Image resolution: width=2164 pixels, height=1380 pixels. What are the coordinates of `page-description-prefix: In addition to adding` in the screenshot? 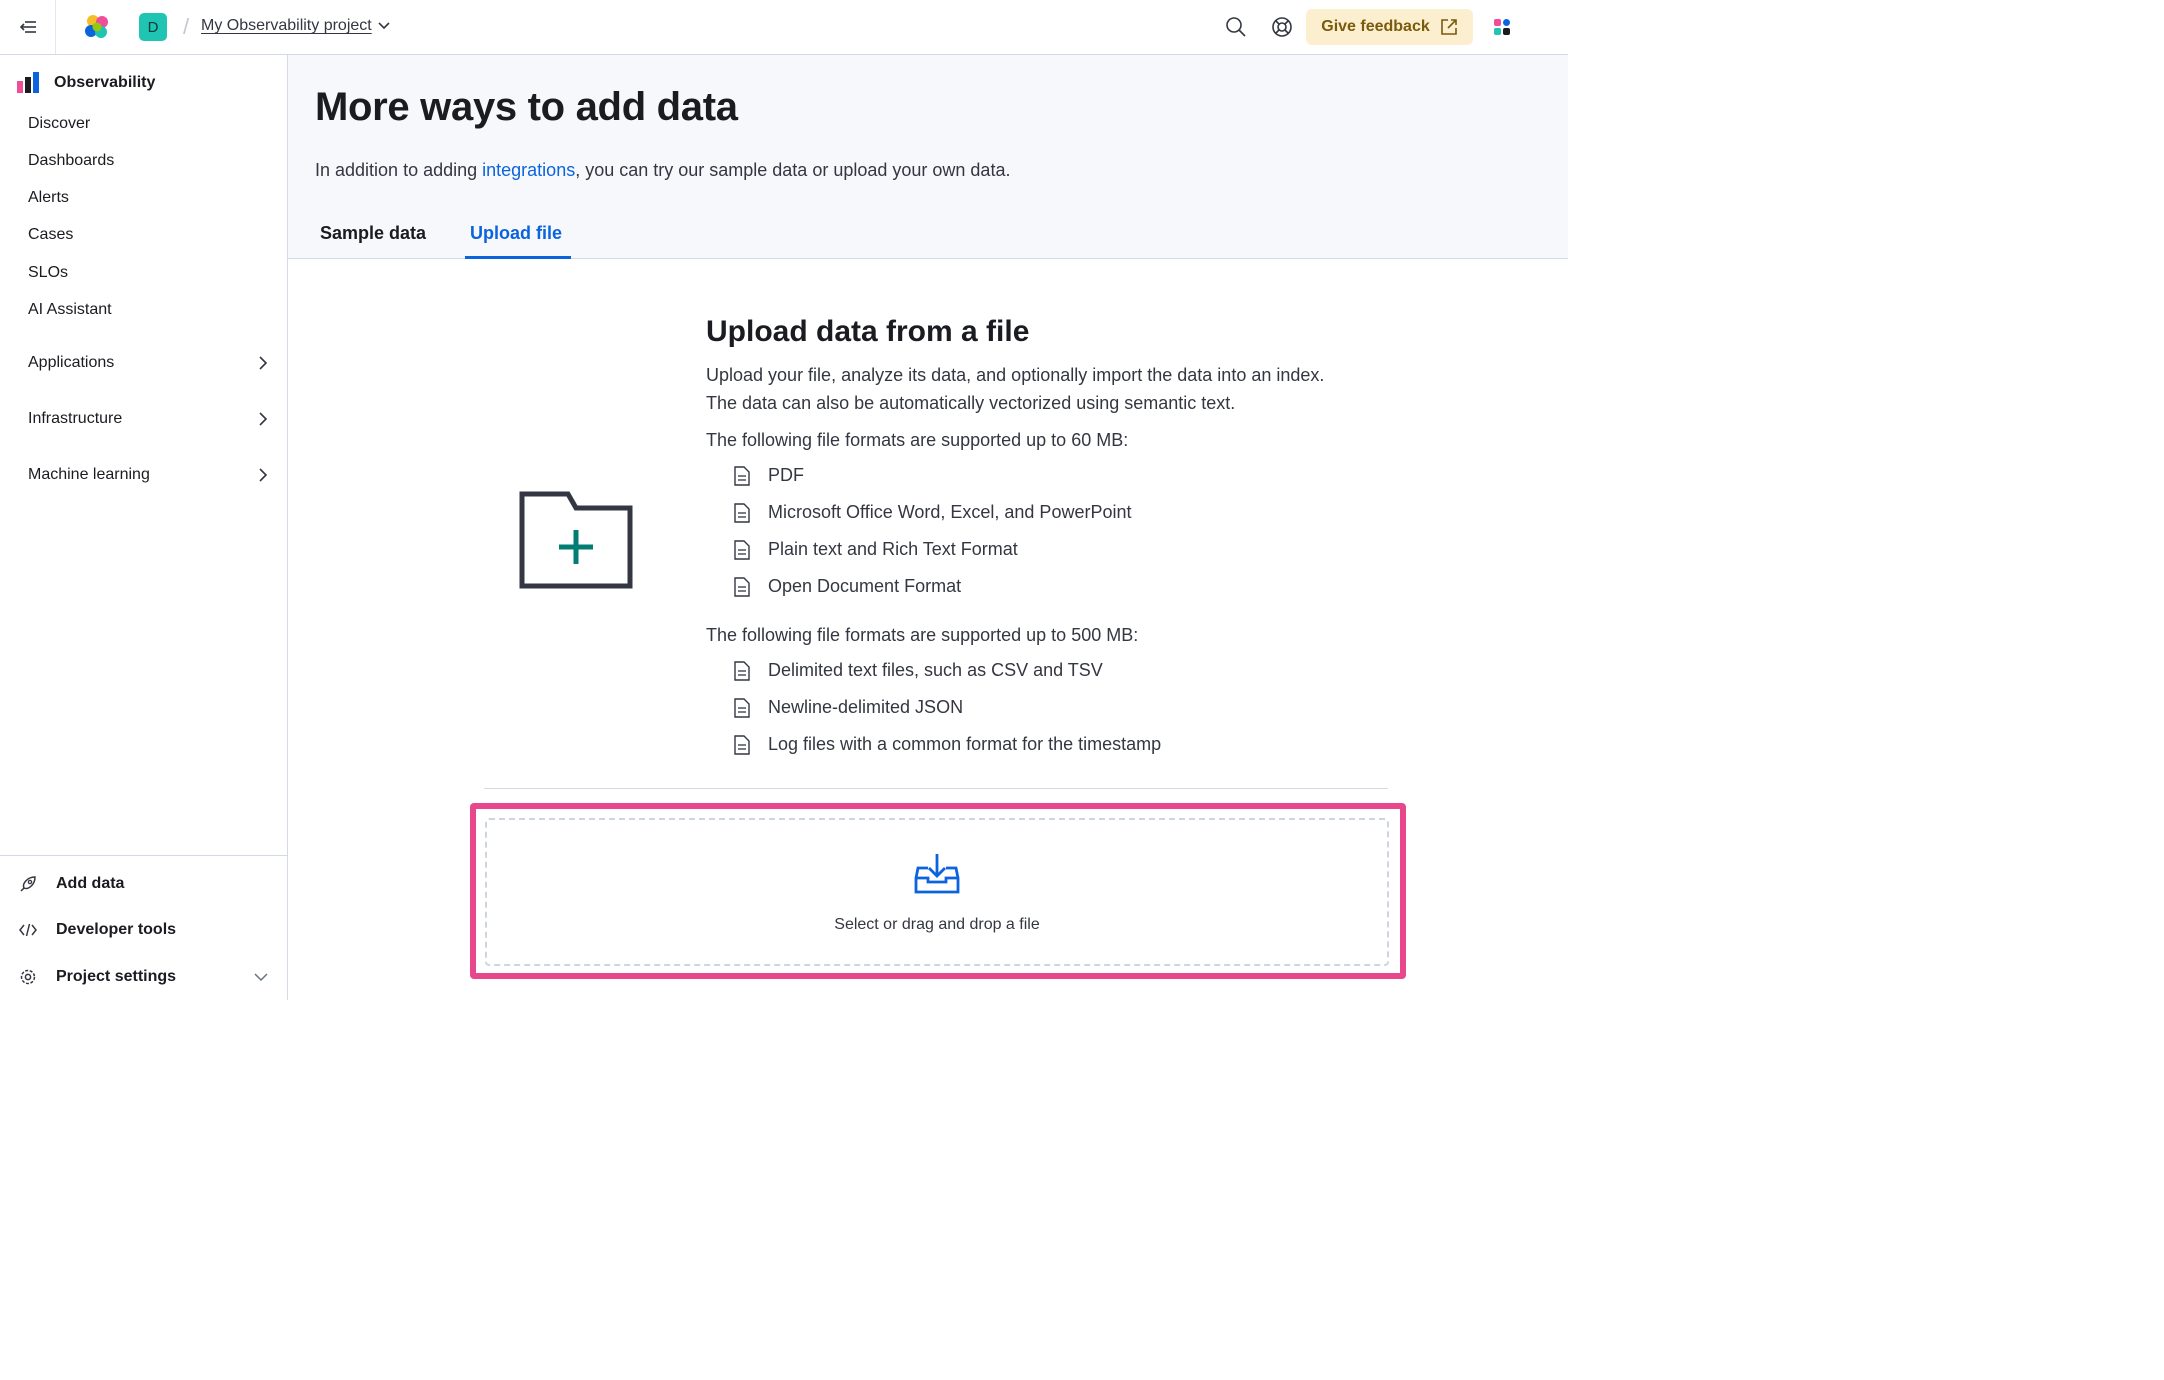 It's located at (399, 170).